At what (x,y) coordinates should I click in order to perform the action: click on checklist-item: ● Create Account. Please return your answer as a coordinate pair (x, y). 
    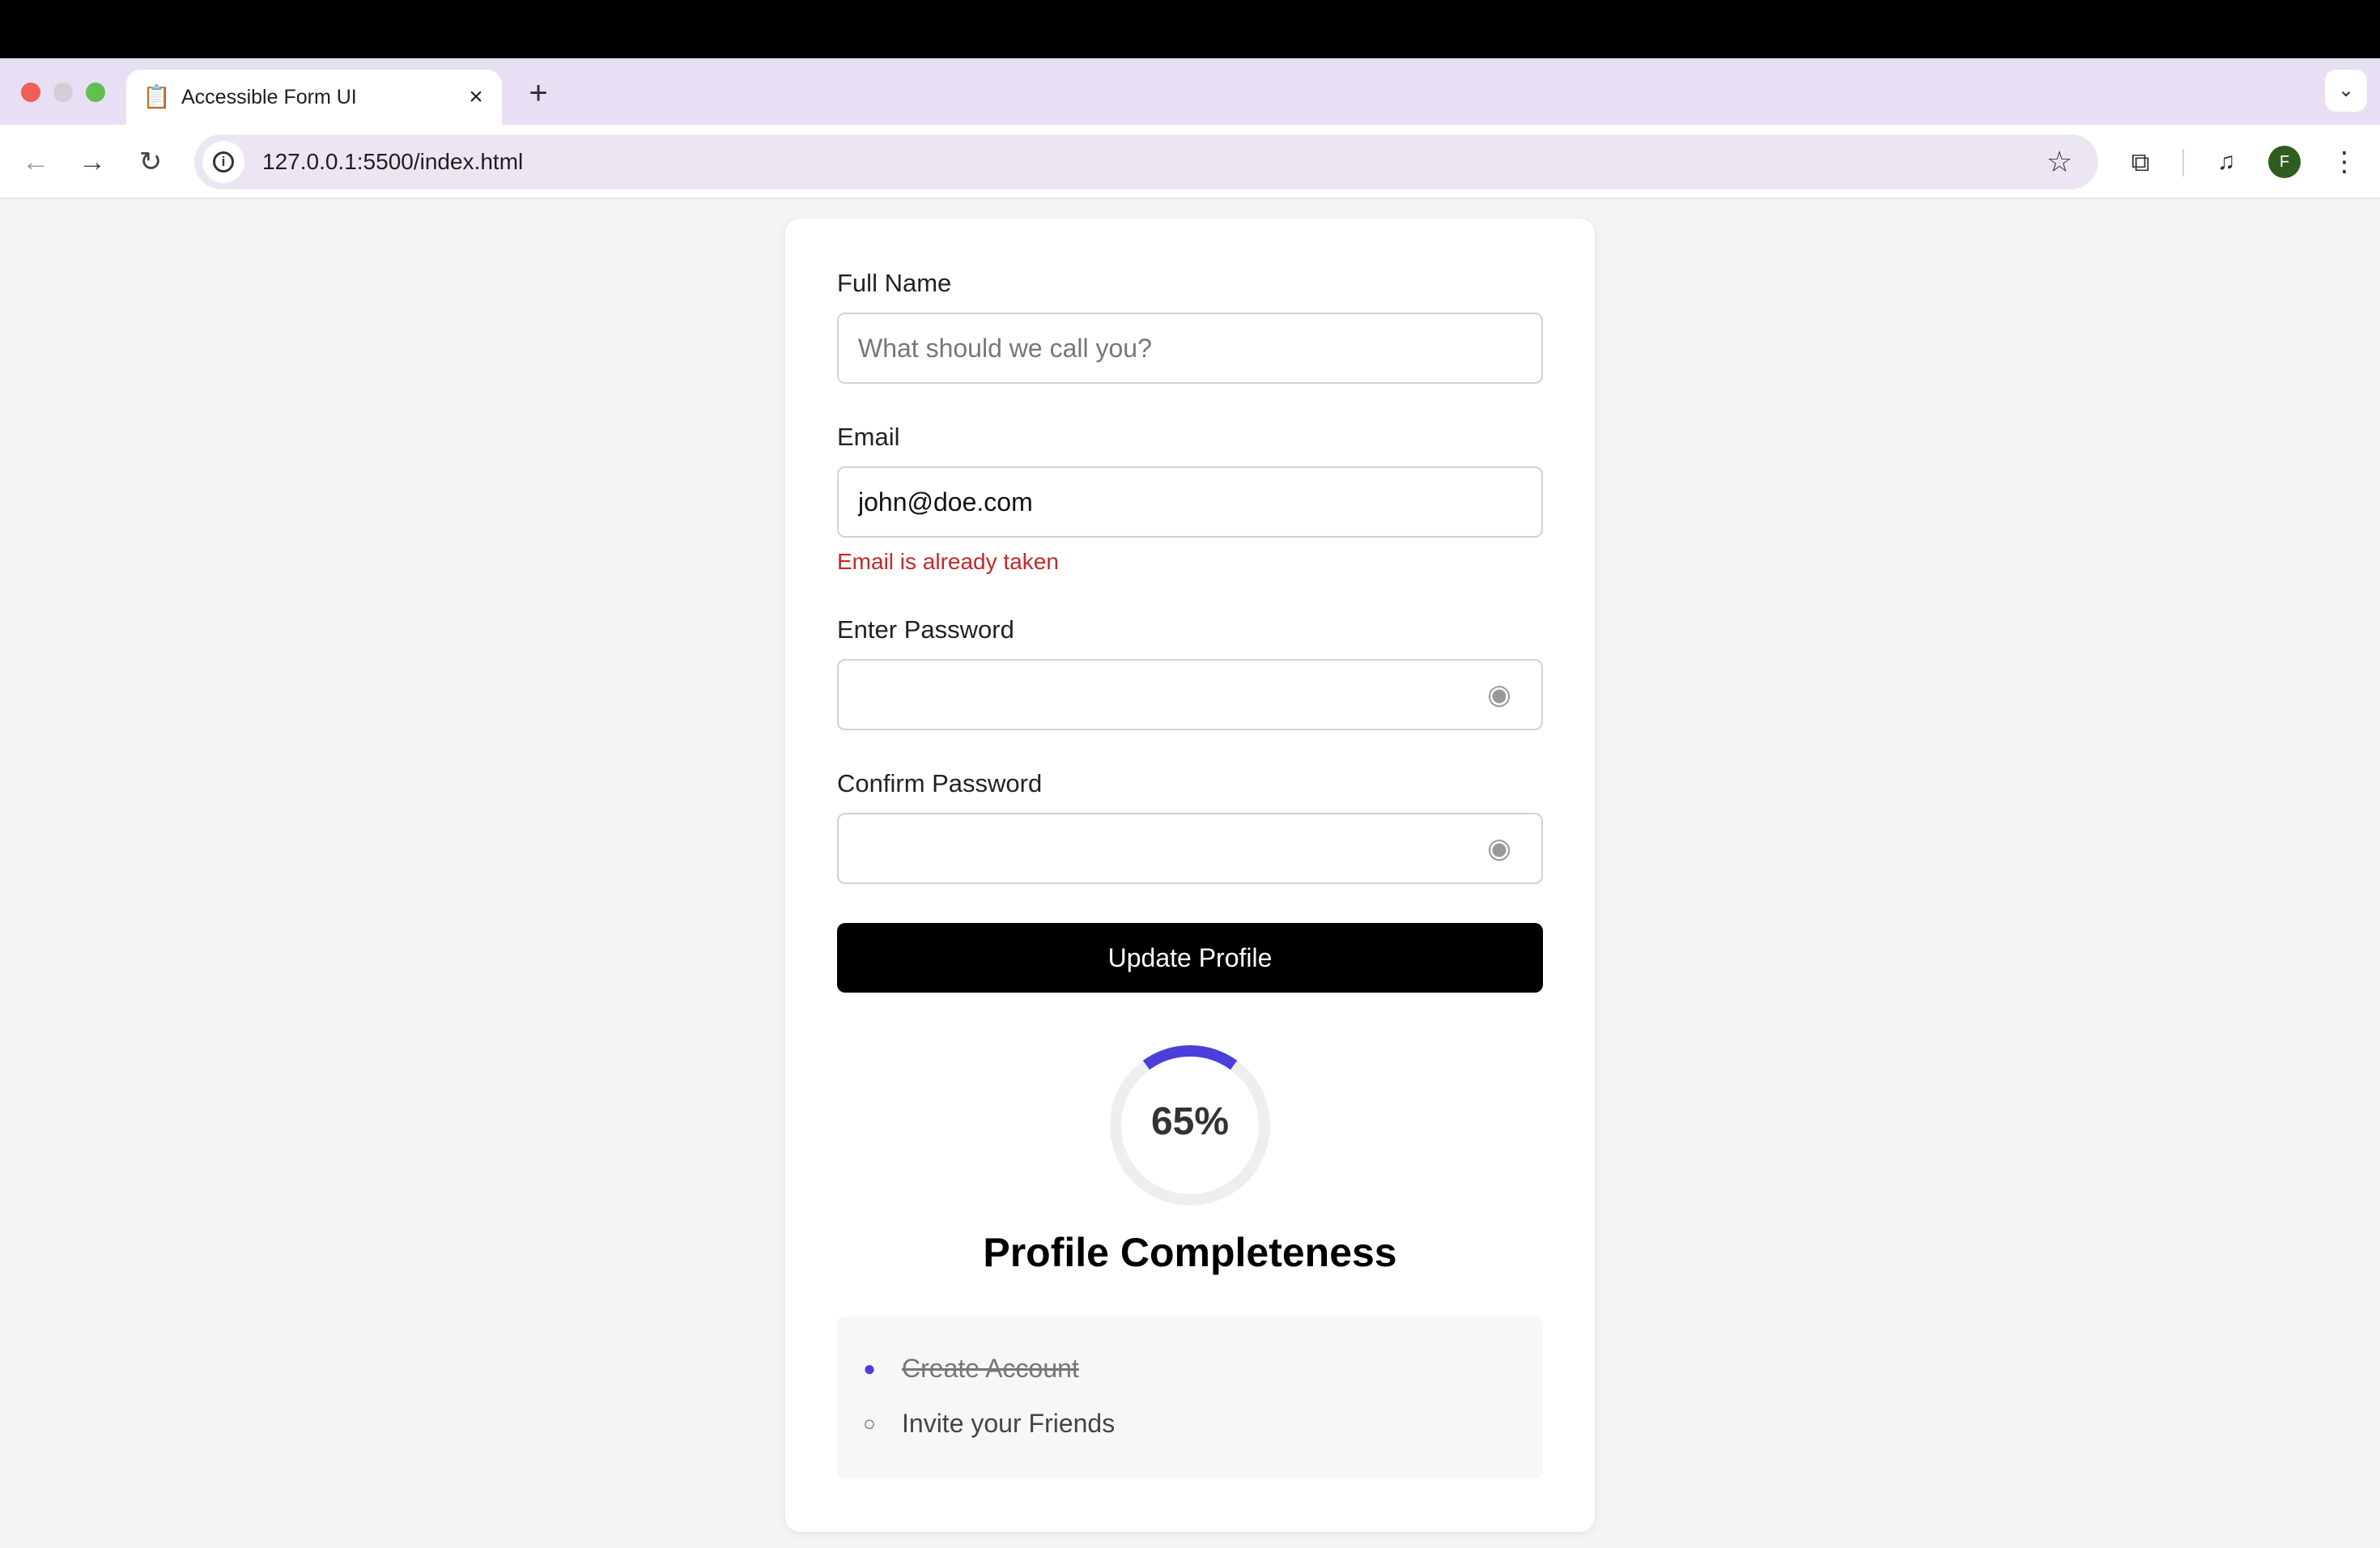
    Looking at the image, I should click on (958, 1369).